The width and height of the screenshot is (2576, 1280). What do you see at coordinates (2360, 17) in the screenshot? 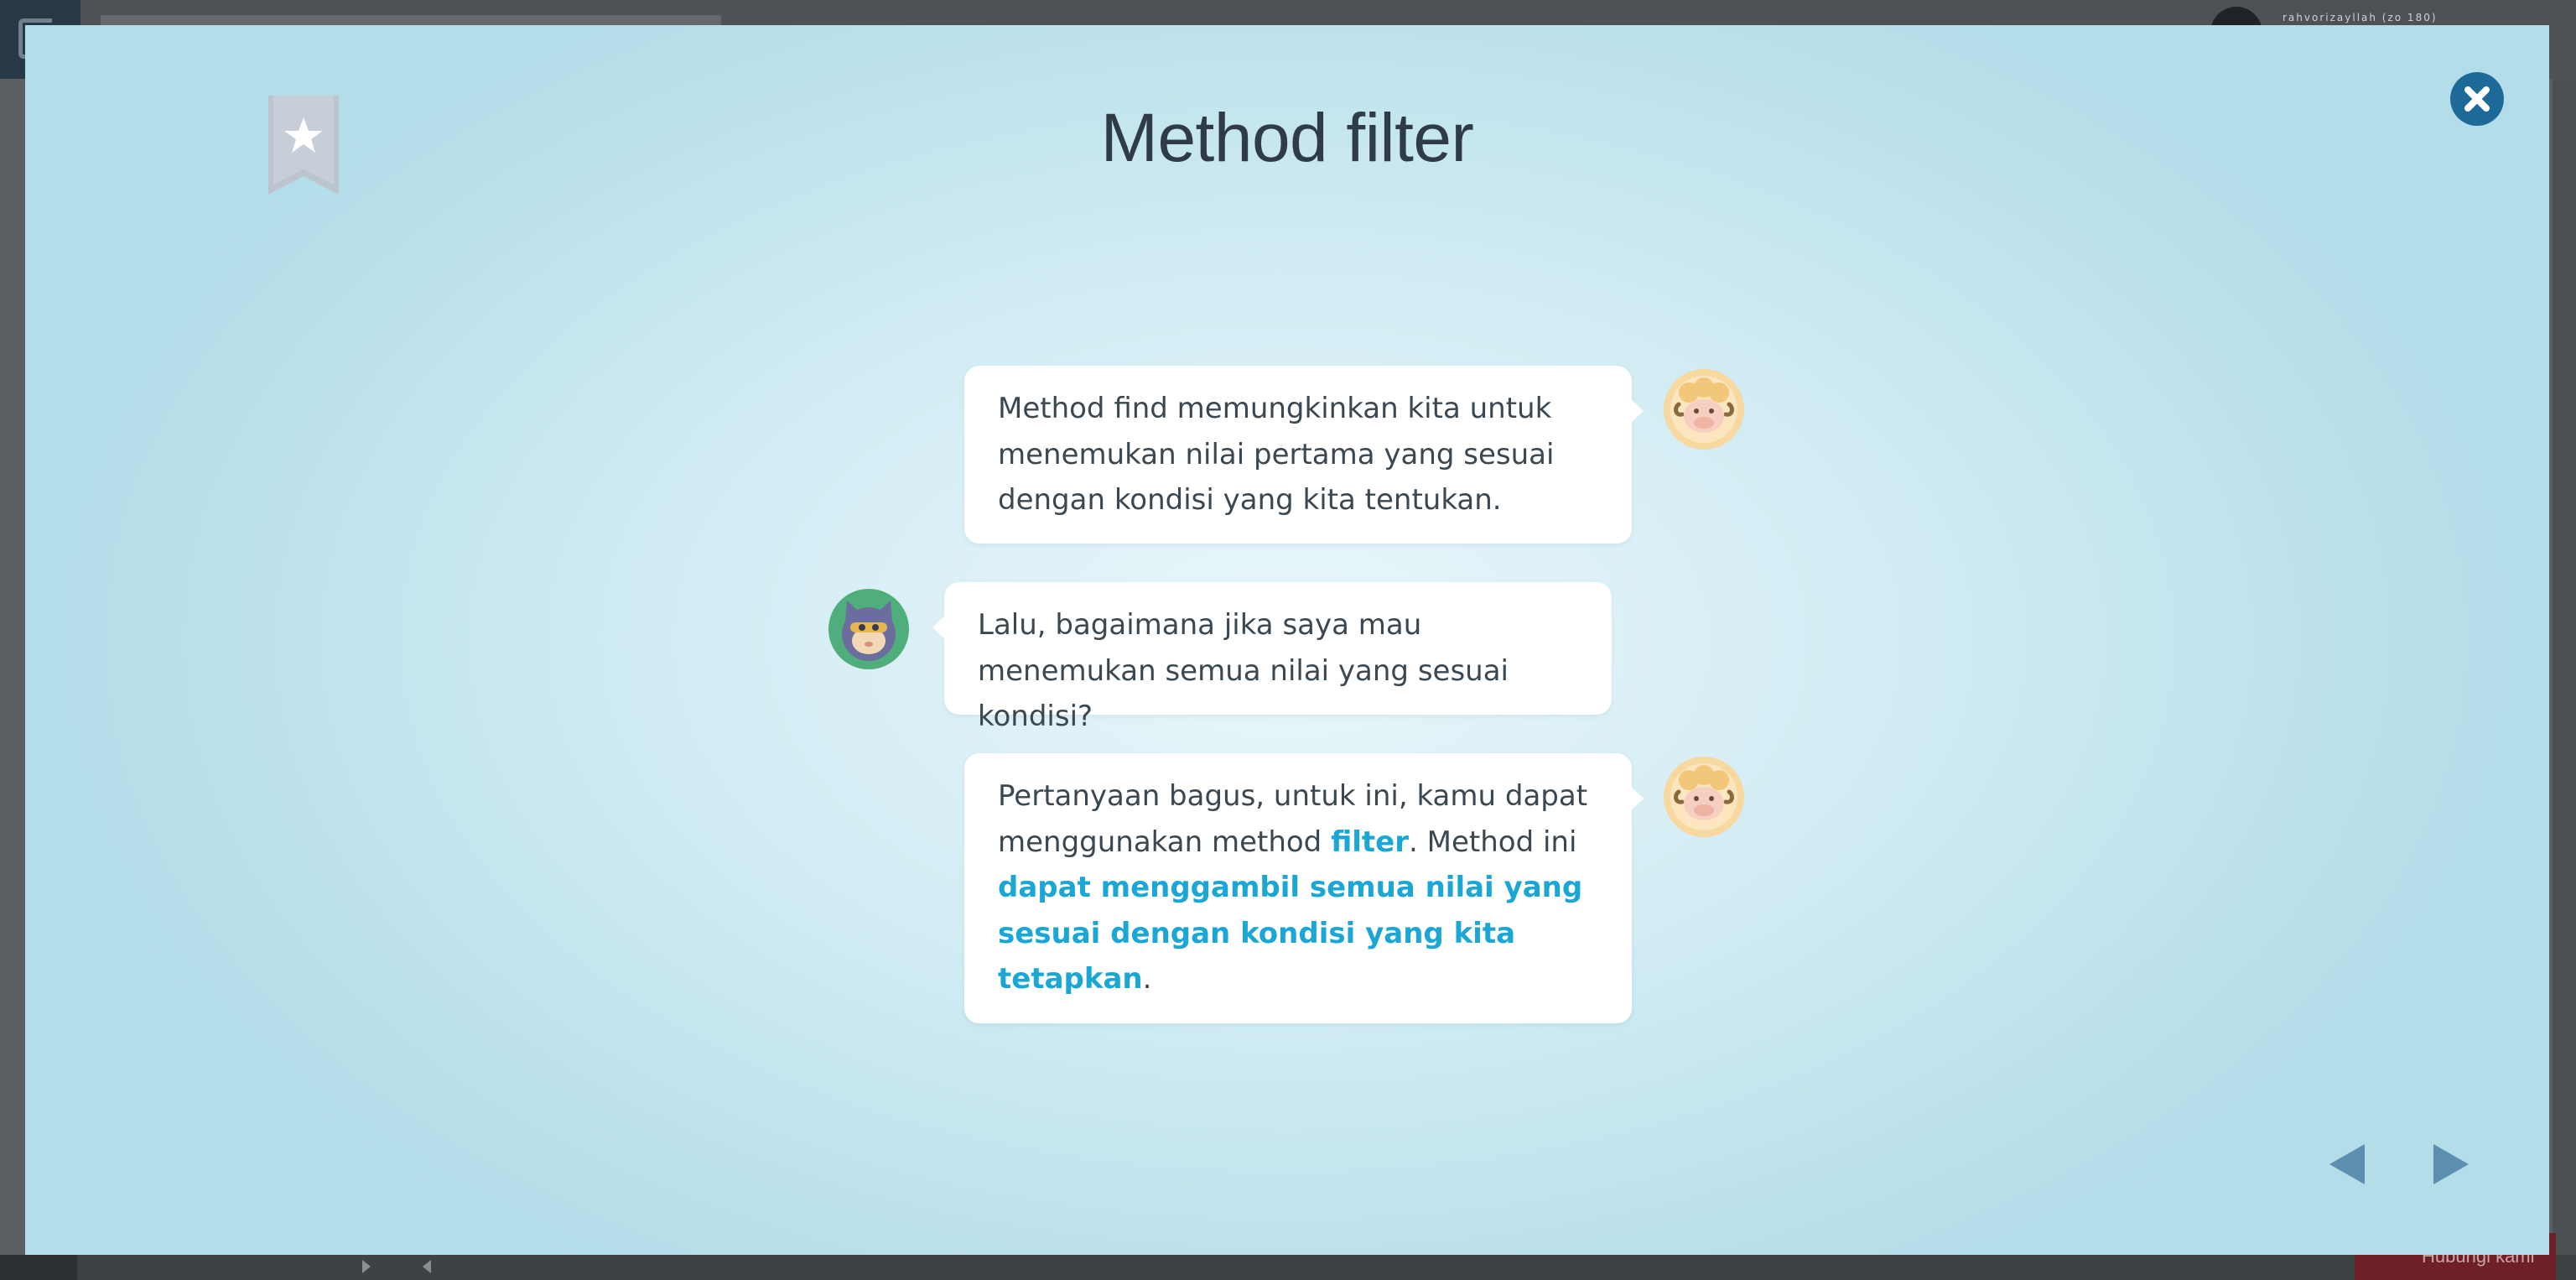
I see `user-name: rahvorizayllah (zo 180)` at bounding box center [2360, 17].